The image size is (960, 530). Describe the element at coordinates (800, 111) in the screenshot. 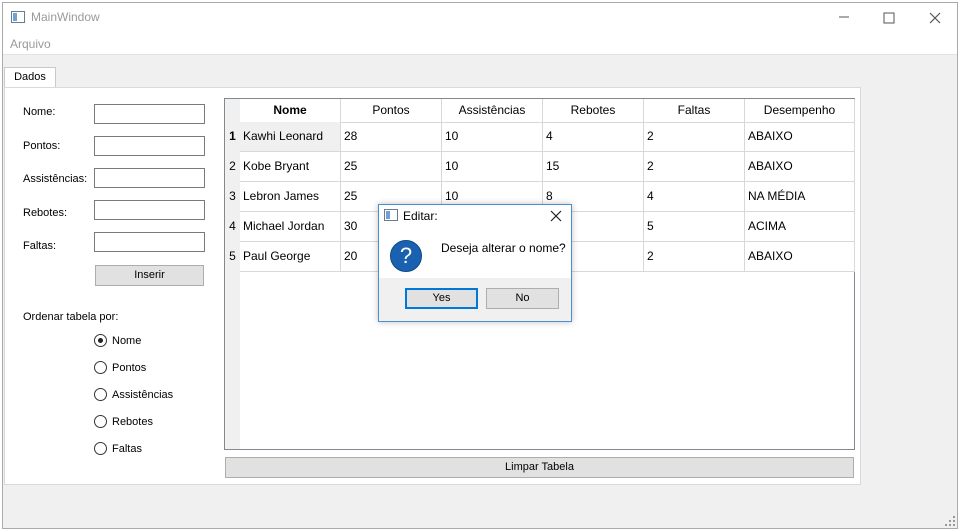

I see `column-header-desempenho: Desempenho` at that location.